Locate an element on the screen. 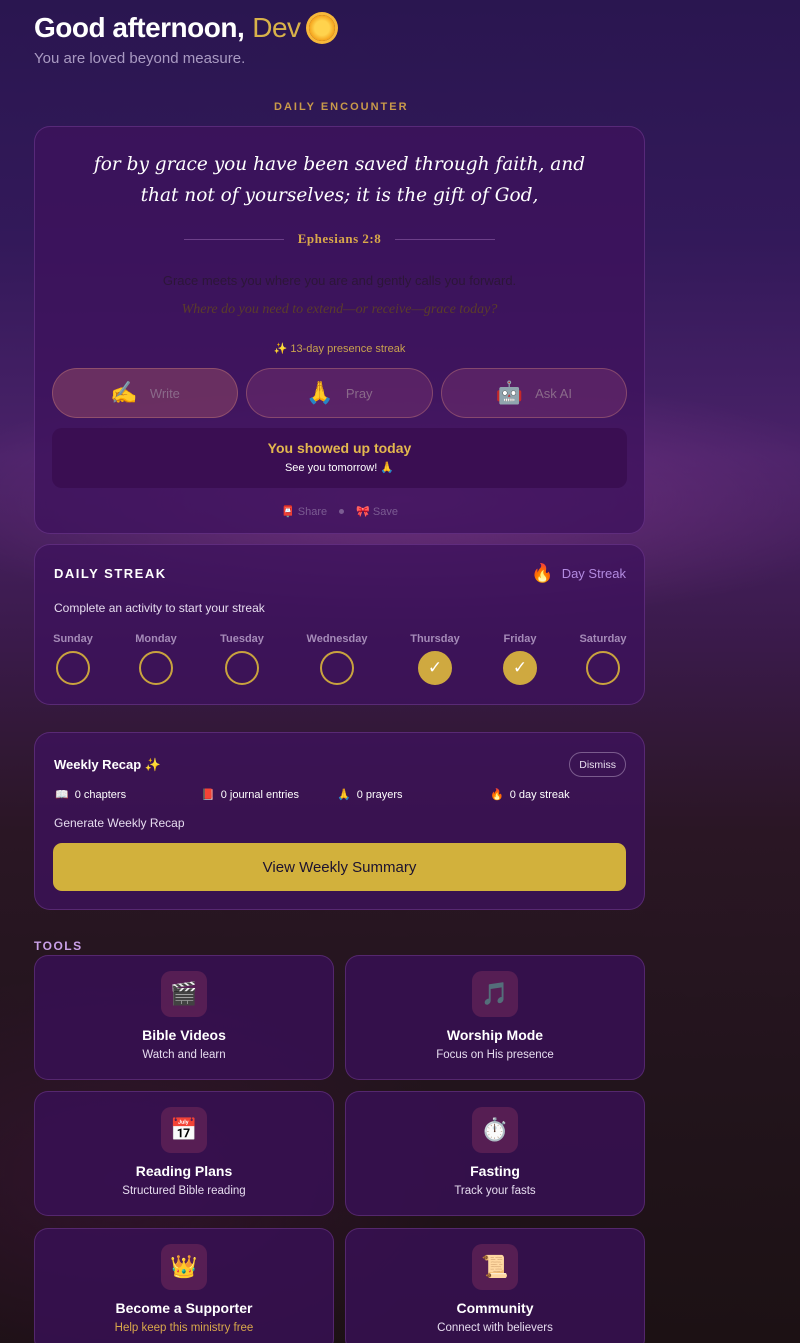 Image resolution: width=800 pixels, height=1343 pixels. greeting-text: Good afternoon, is located at coordinates (139, 27).